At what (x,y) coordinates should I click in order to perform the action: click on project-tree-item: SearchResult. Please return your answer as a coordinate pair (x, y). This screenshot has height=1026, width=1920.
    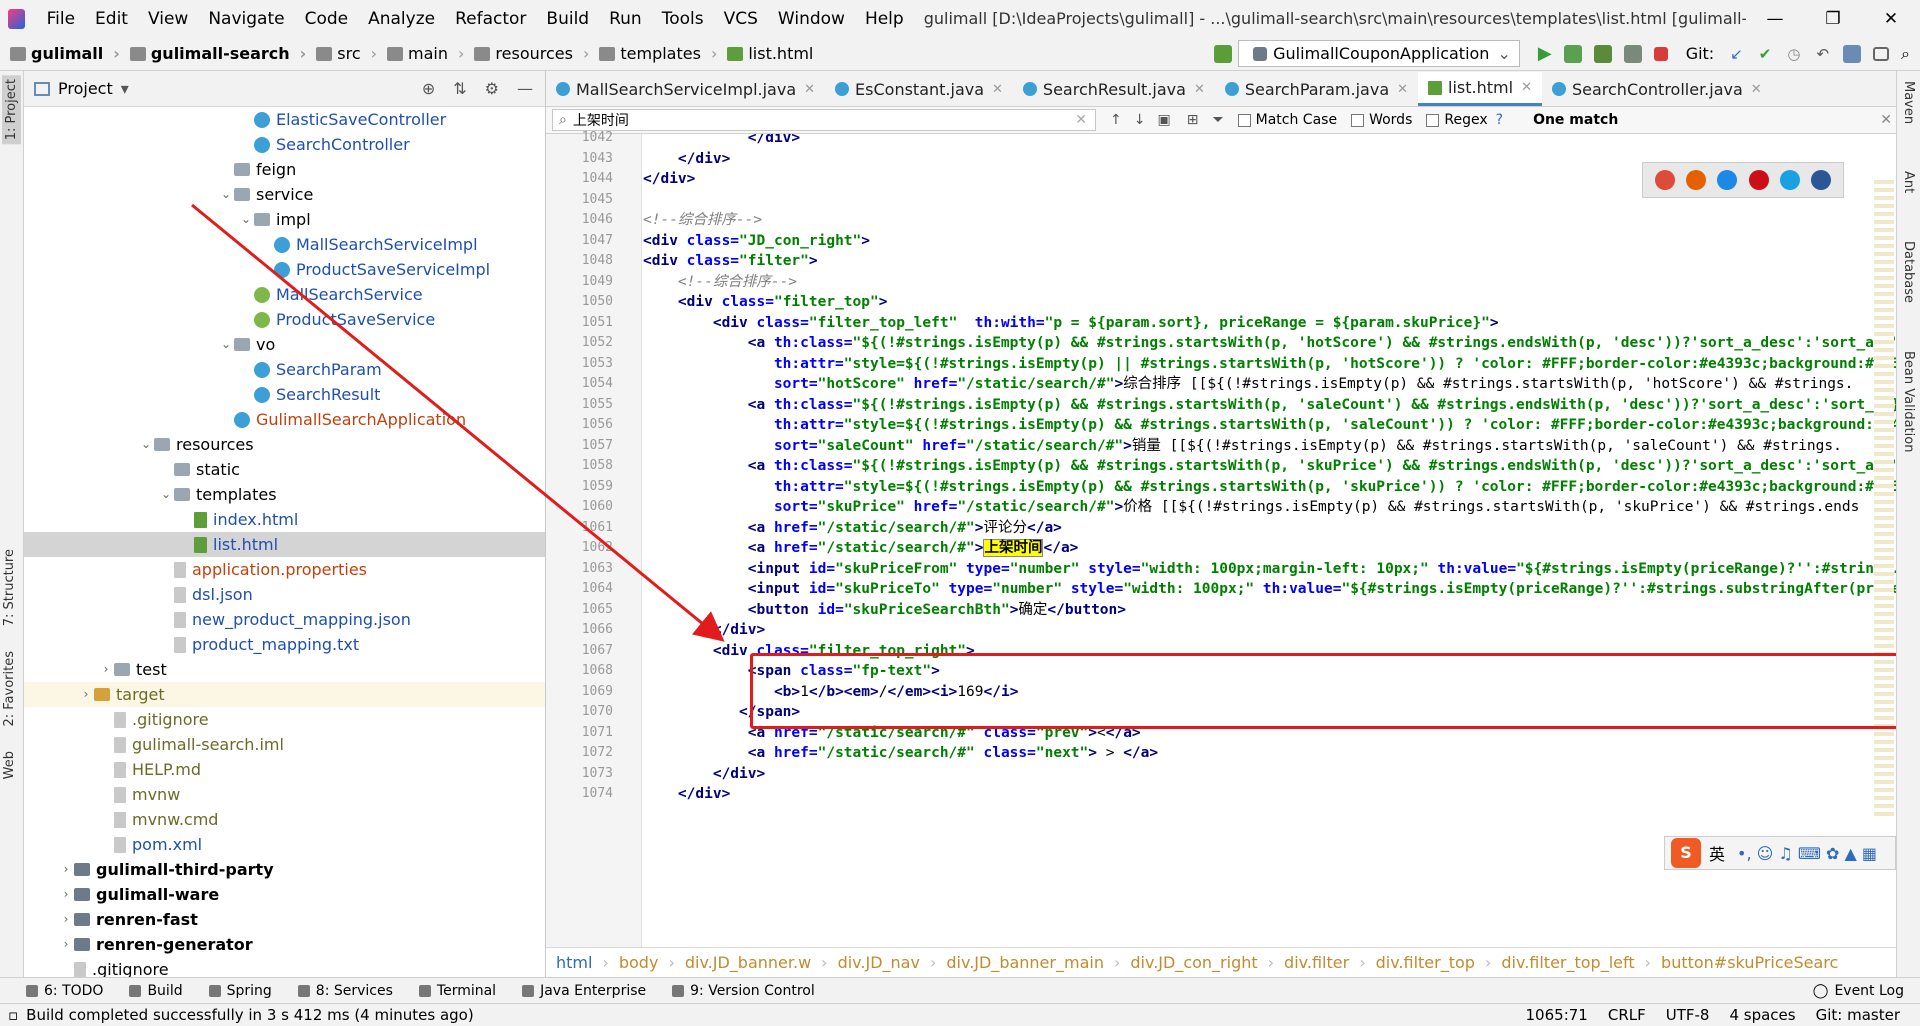
    Looking at the image, I should click on (284, 394).